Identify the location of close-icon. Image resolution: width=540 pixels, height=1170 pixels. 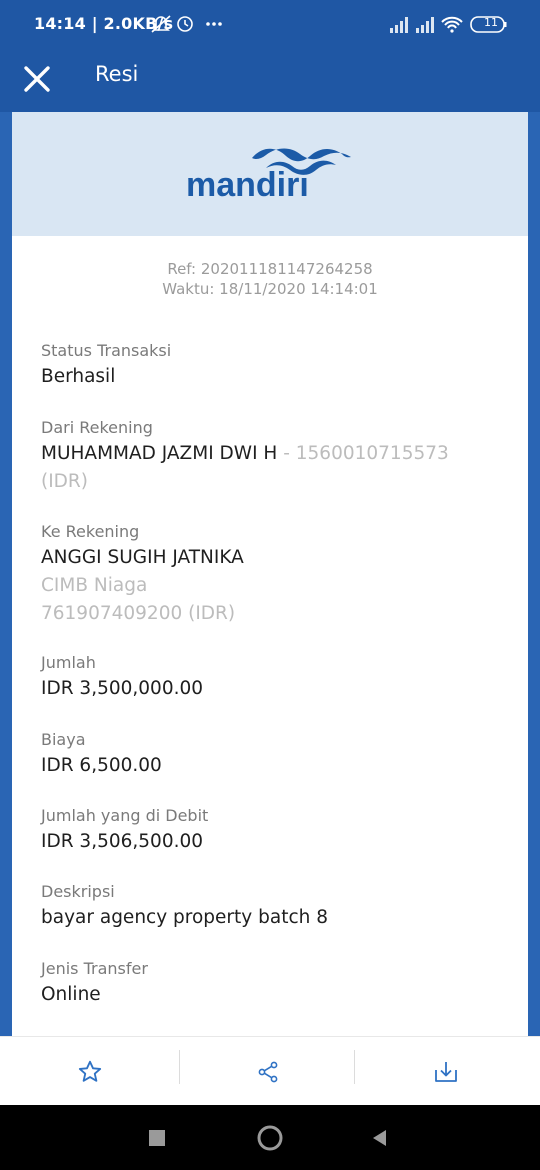
(37, 79).